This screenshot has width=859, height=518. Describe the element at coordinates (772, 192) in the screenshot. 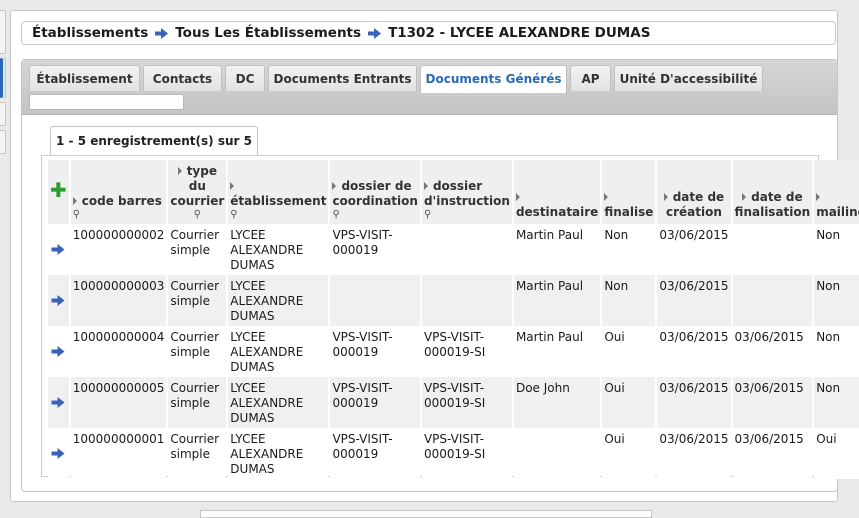

I see `column-header-date-finalisation: date de finalisation` at that location.